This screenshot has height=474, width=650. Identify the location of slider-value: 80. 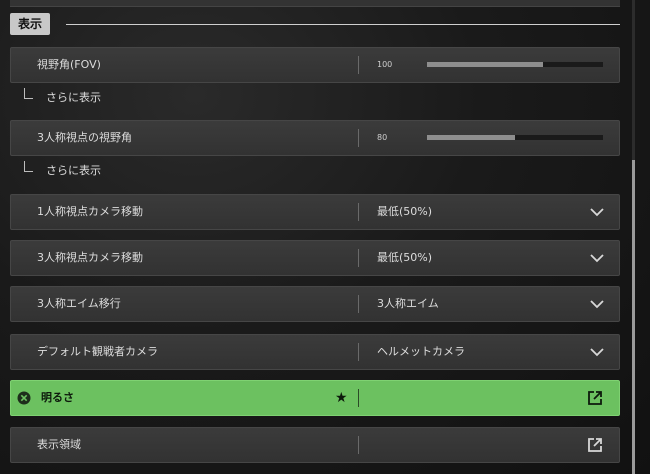
(382, 137).